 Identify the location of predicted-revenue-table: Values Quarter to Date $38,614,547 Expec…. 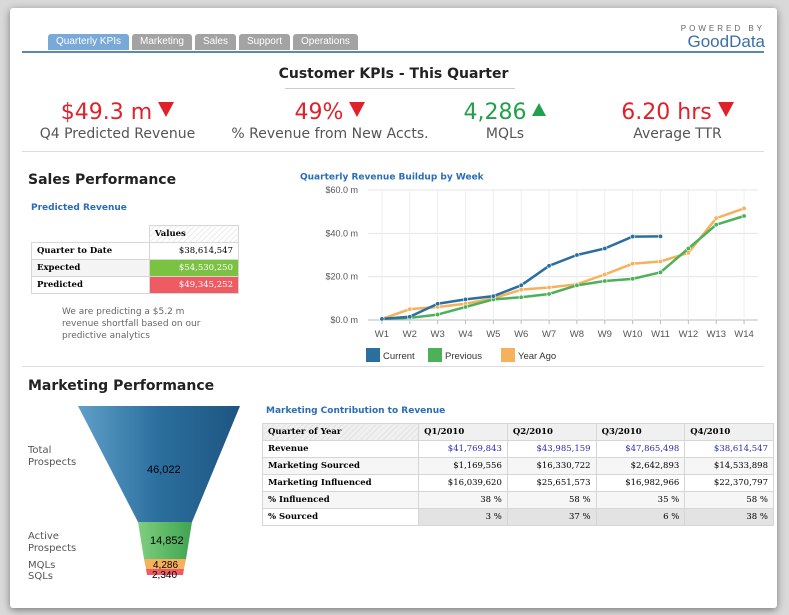
(135, 259).